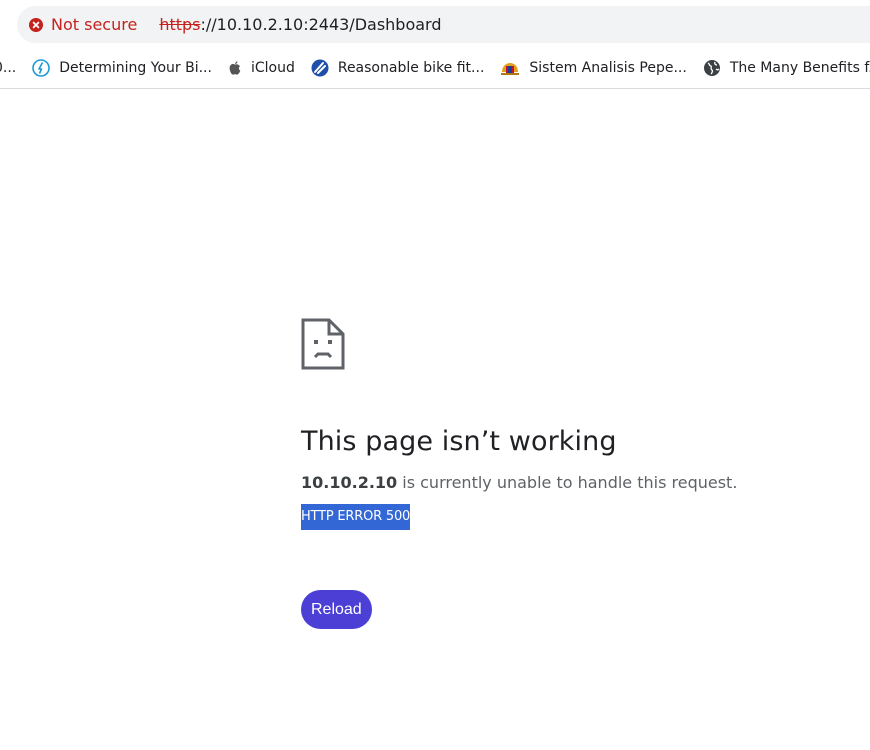 Image resolution: width=870 pixels, height=750 pixels. What do you see at coordinates (41, 68) in the screenshot?
I see `bike-fit-icon` at bounding box center [41, 68].